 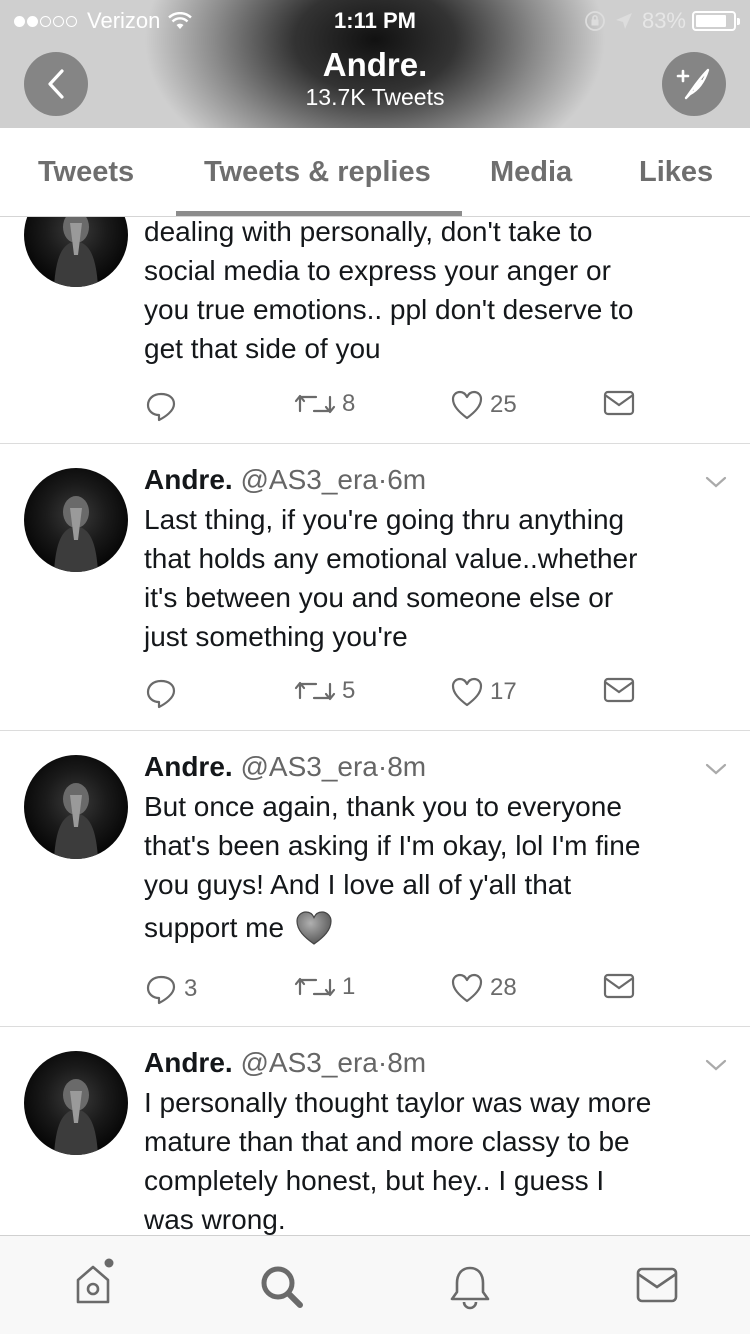 I want to click on tweet-text-line: I personally thought taylor was way more, so click(x=398, y=1102).